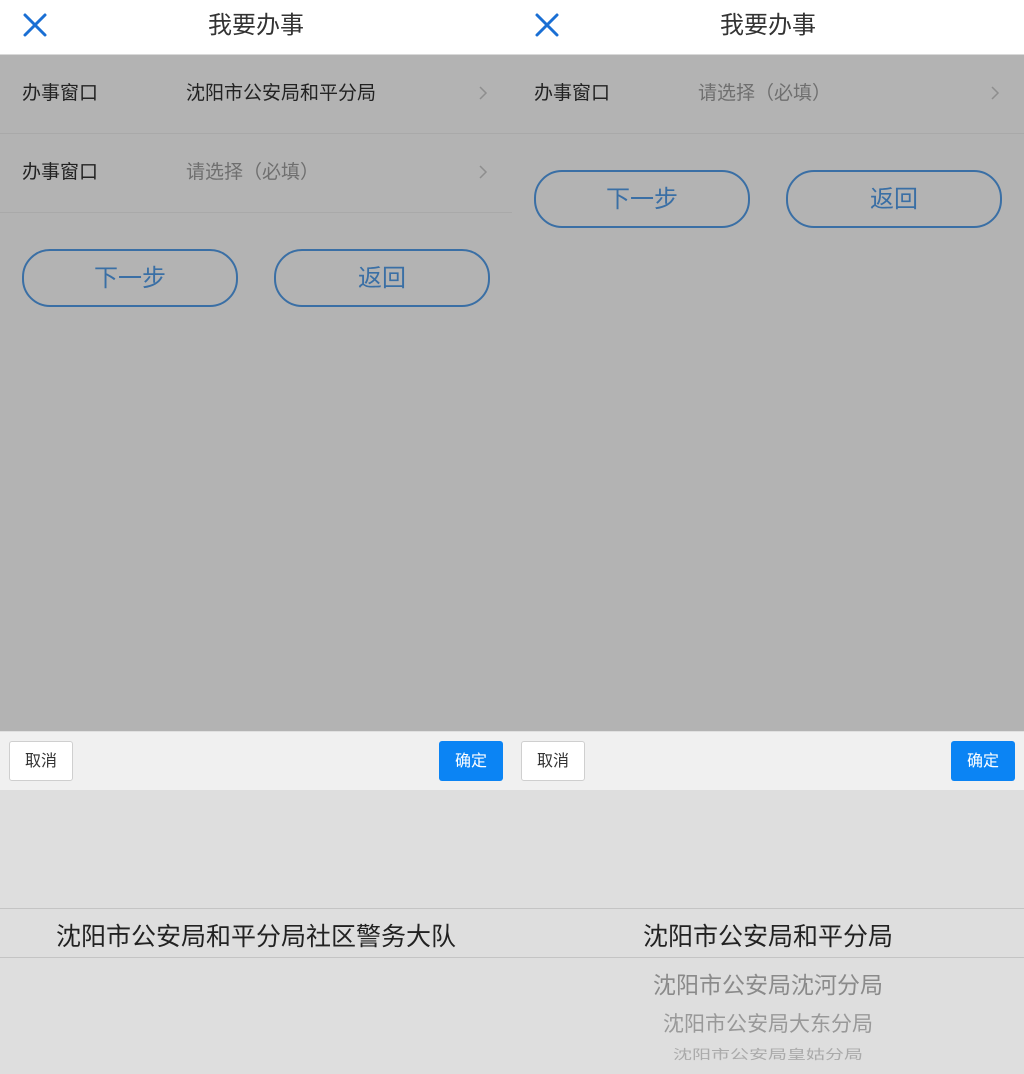  I want to click on picker-option: 沈阳市公安局沈河分局, so click(768, 983).